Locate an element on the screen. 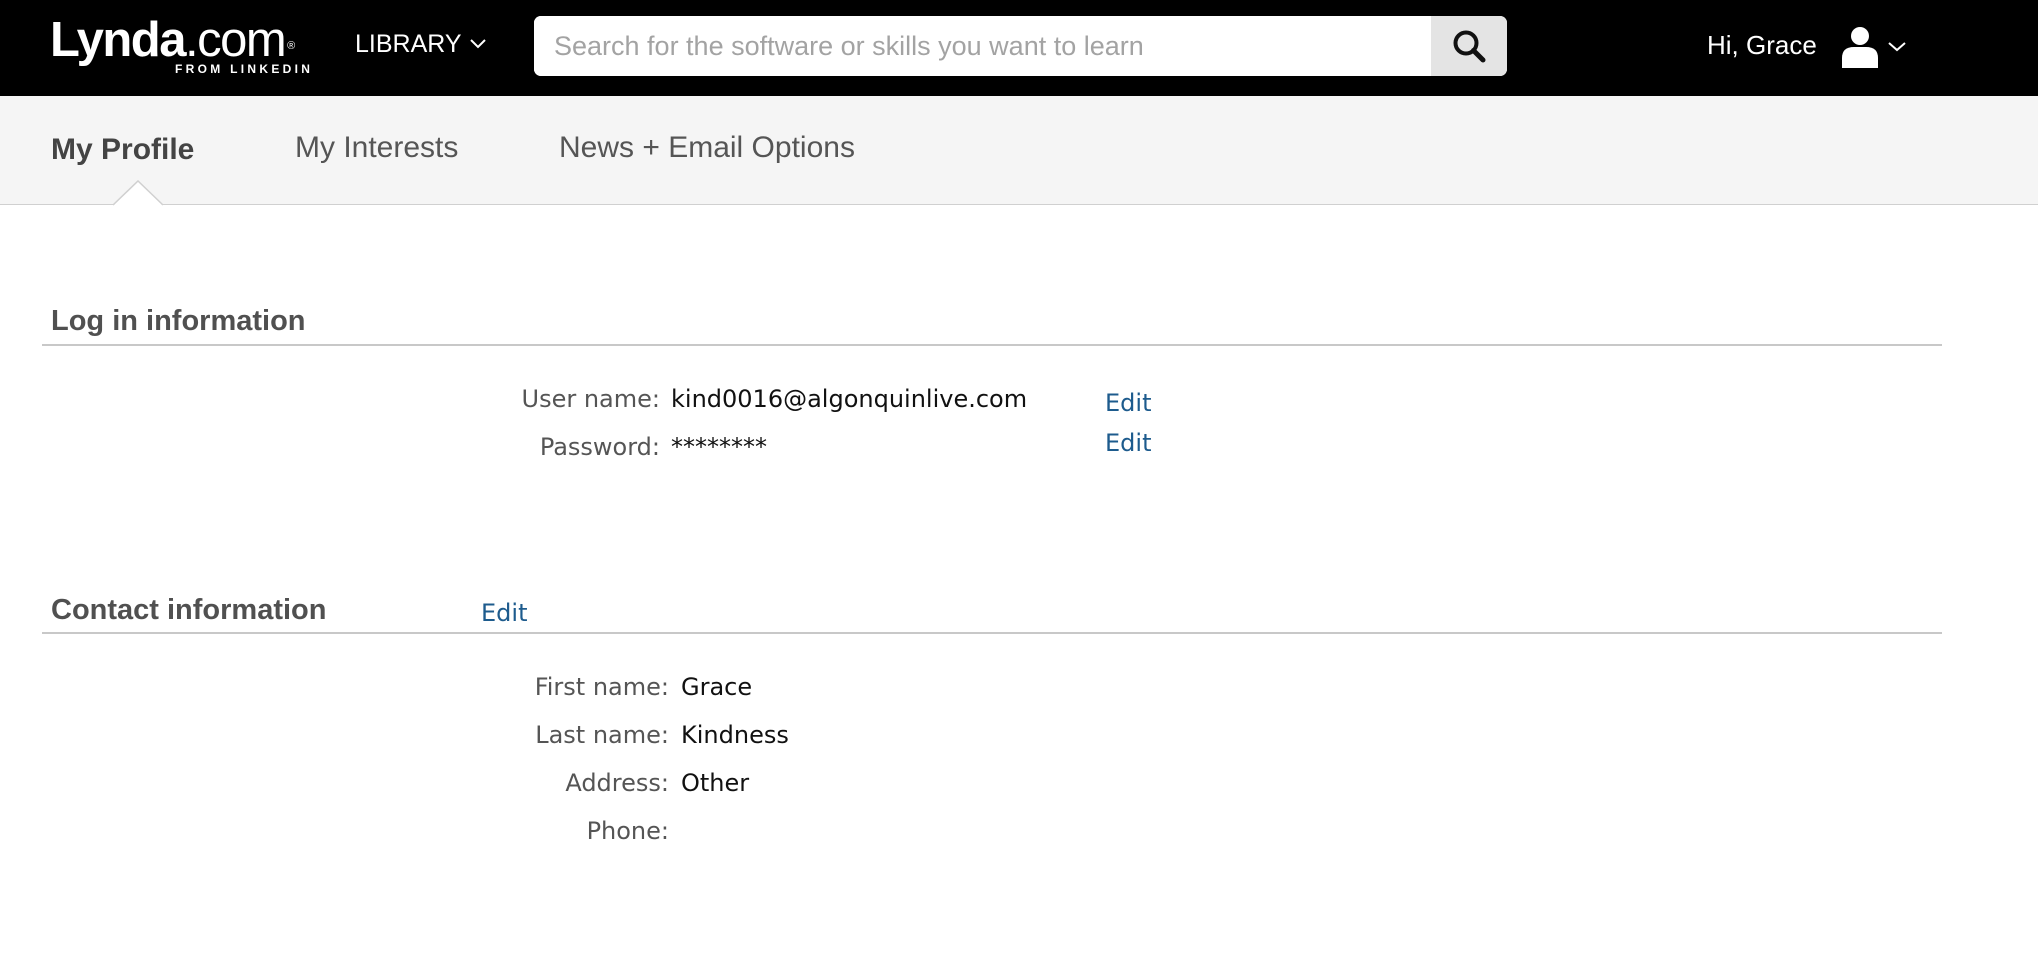 The image size is (2038, 956). tab-my-profile: My Profile is located at coordinates (122, 150).